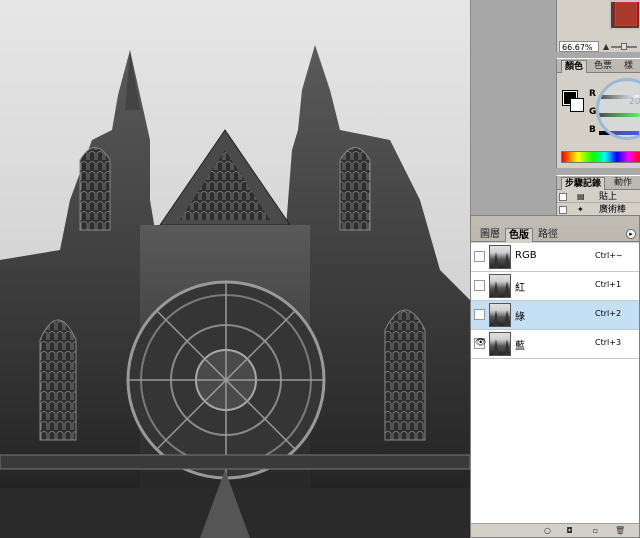 This screenshot has width=640, height=538. Describe the element at coordinates (574, 66) in the screenshot. I see `tab-color: 顏色` at that location.